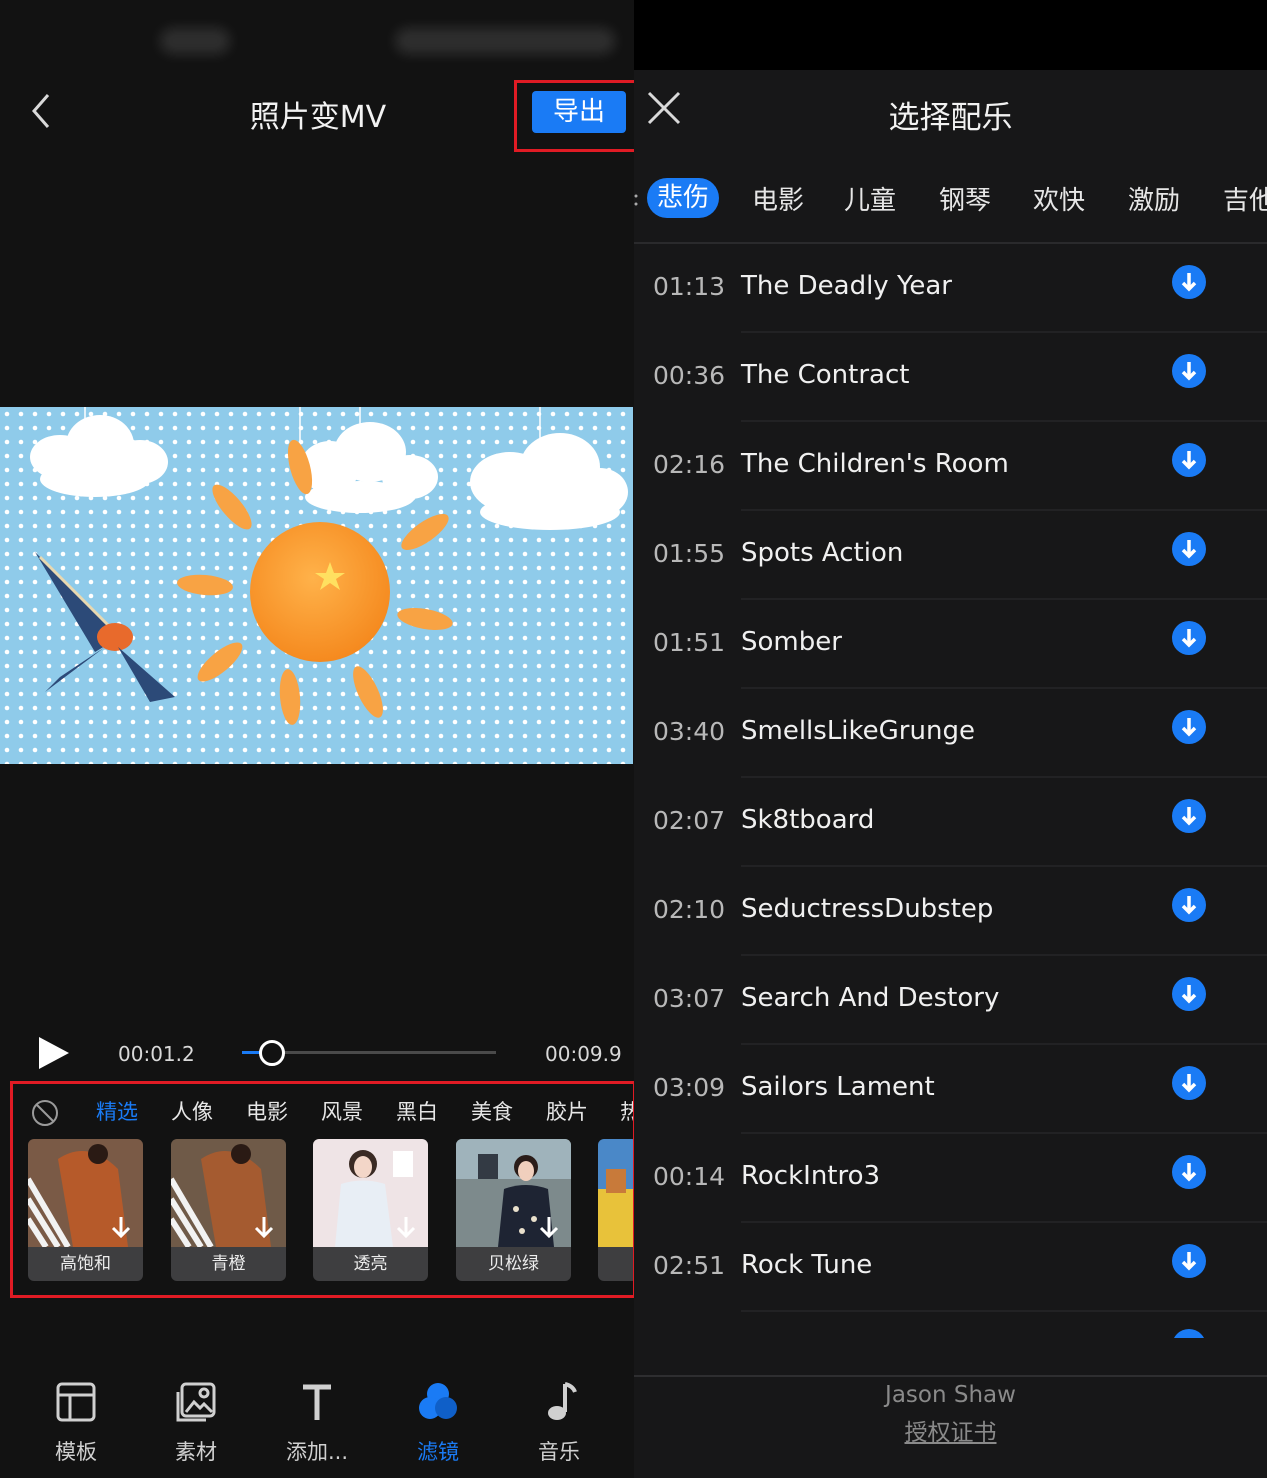 This screenshot has height=1478, width=1267. I want to click on status-bar, so click(950, 35).